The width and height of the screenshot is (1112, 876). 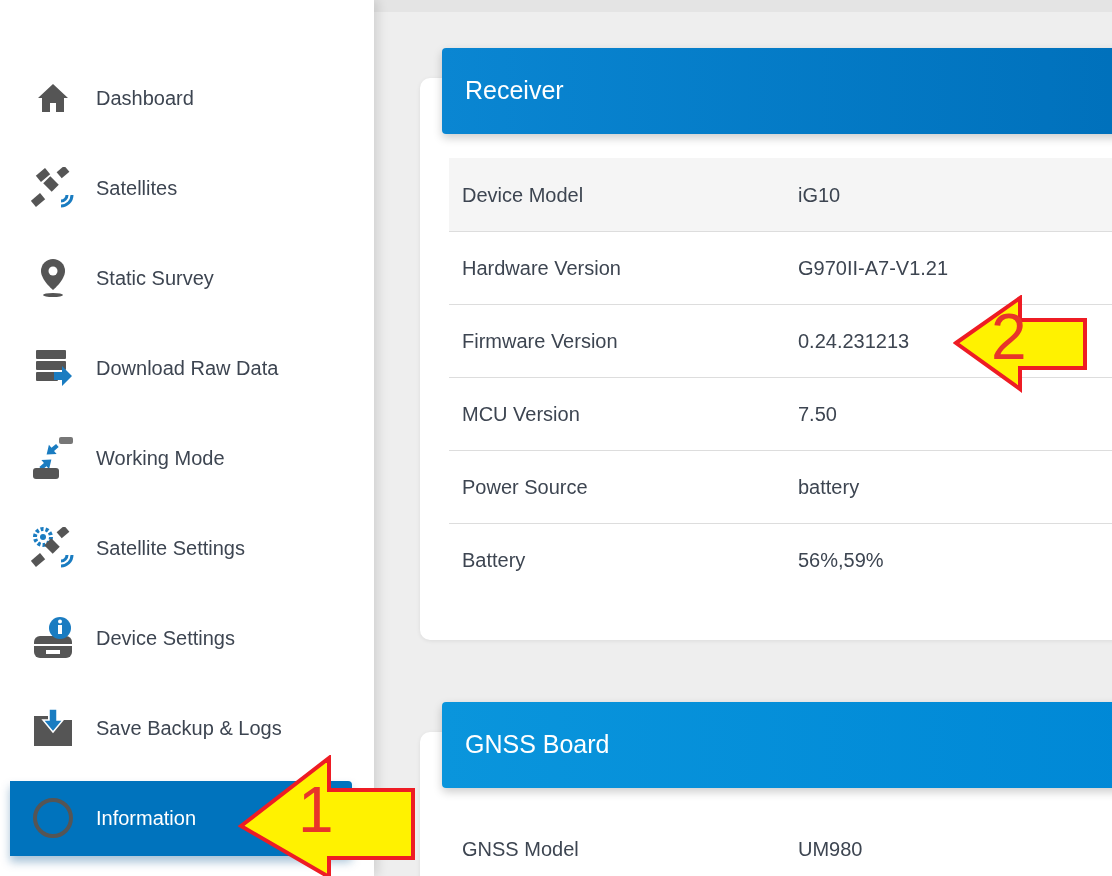 I want to click on property-label: Device Model, so click(x=523, y=195).